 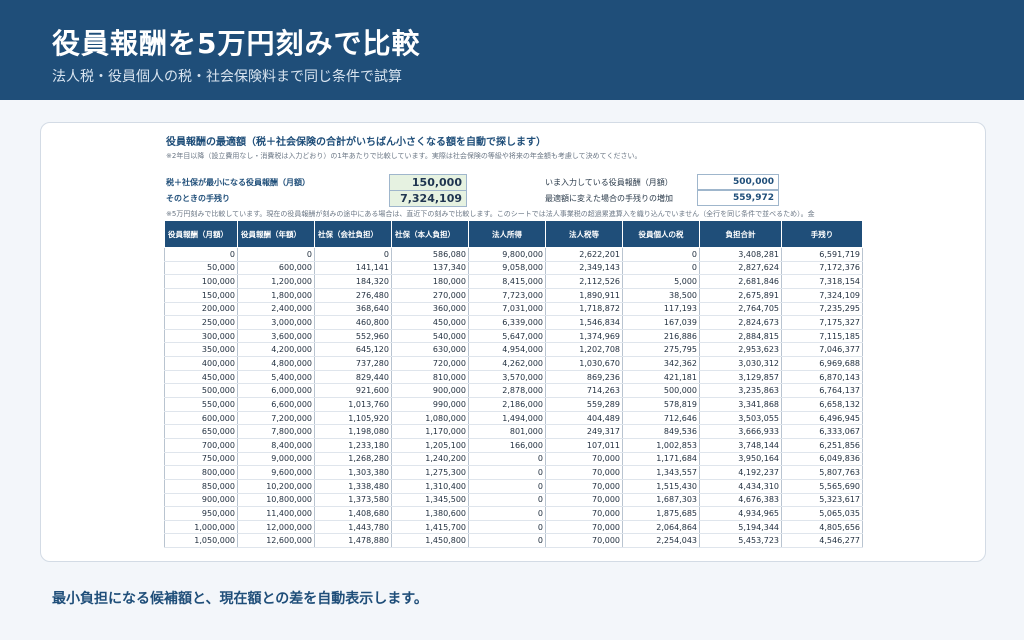 I want to click on table-cell: 2,878,000, so click(x=507, y=391).